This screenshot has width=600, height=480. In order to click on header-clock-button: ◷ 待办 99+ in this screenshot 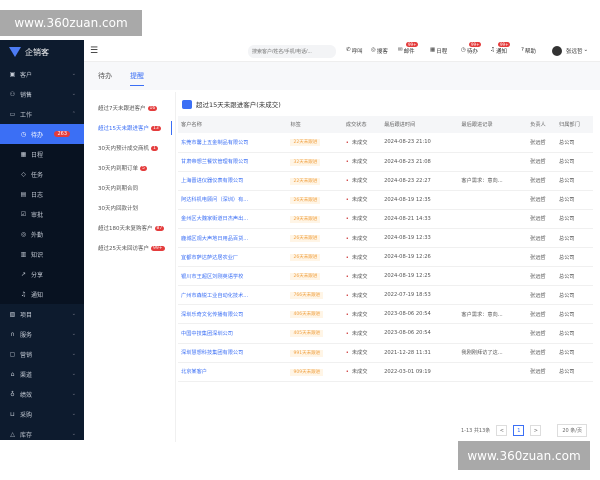, I will do `click(471, 48)`.